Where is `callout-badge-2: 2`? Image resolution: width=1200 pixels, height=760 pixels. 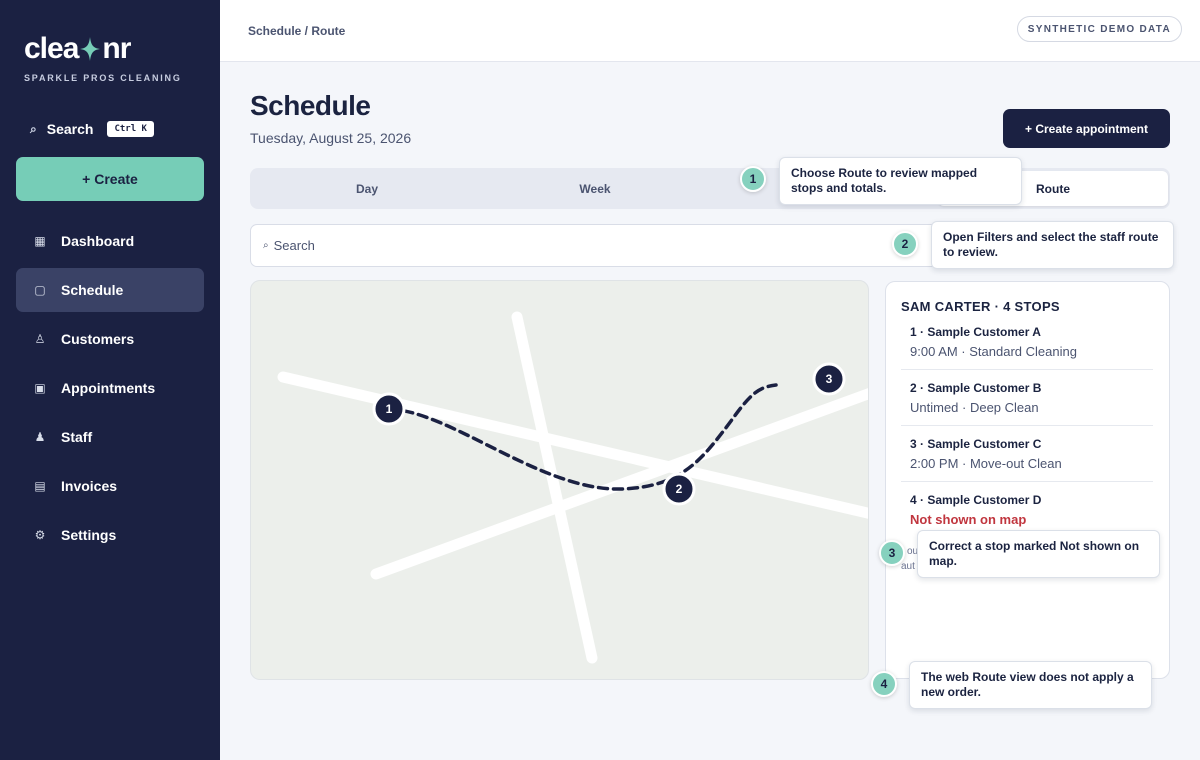 callout-badge-2: 2 is located at coordinates (905, 244).